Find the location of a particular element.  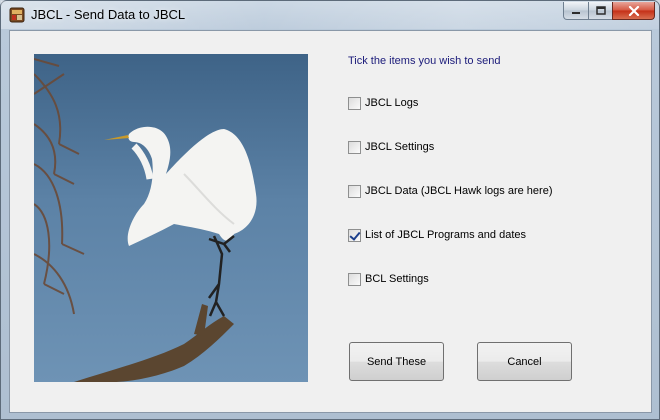

window-title: JBCL - Send Data to JBCL is located at coordinates (108, 14).